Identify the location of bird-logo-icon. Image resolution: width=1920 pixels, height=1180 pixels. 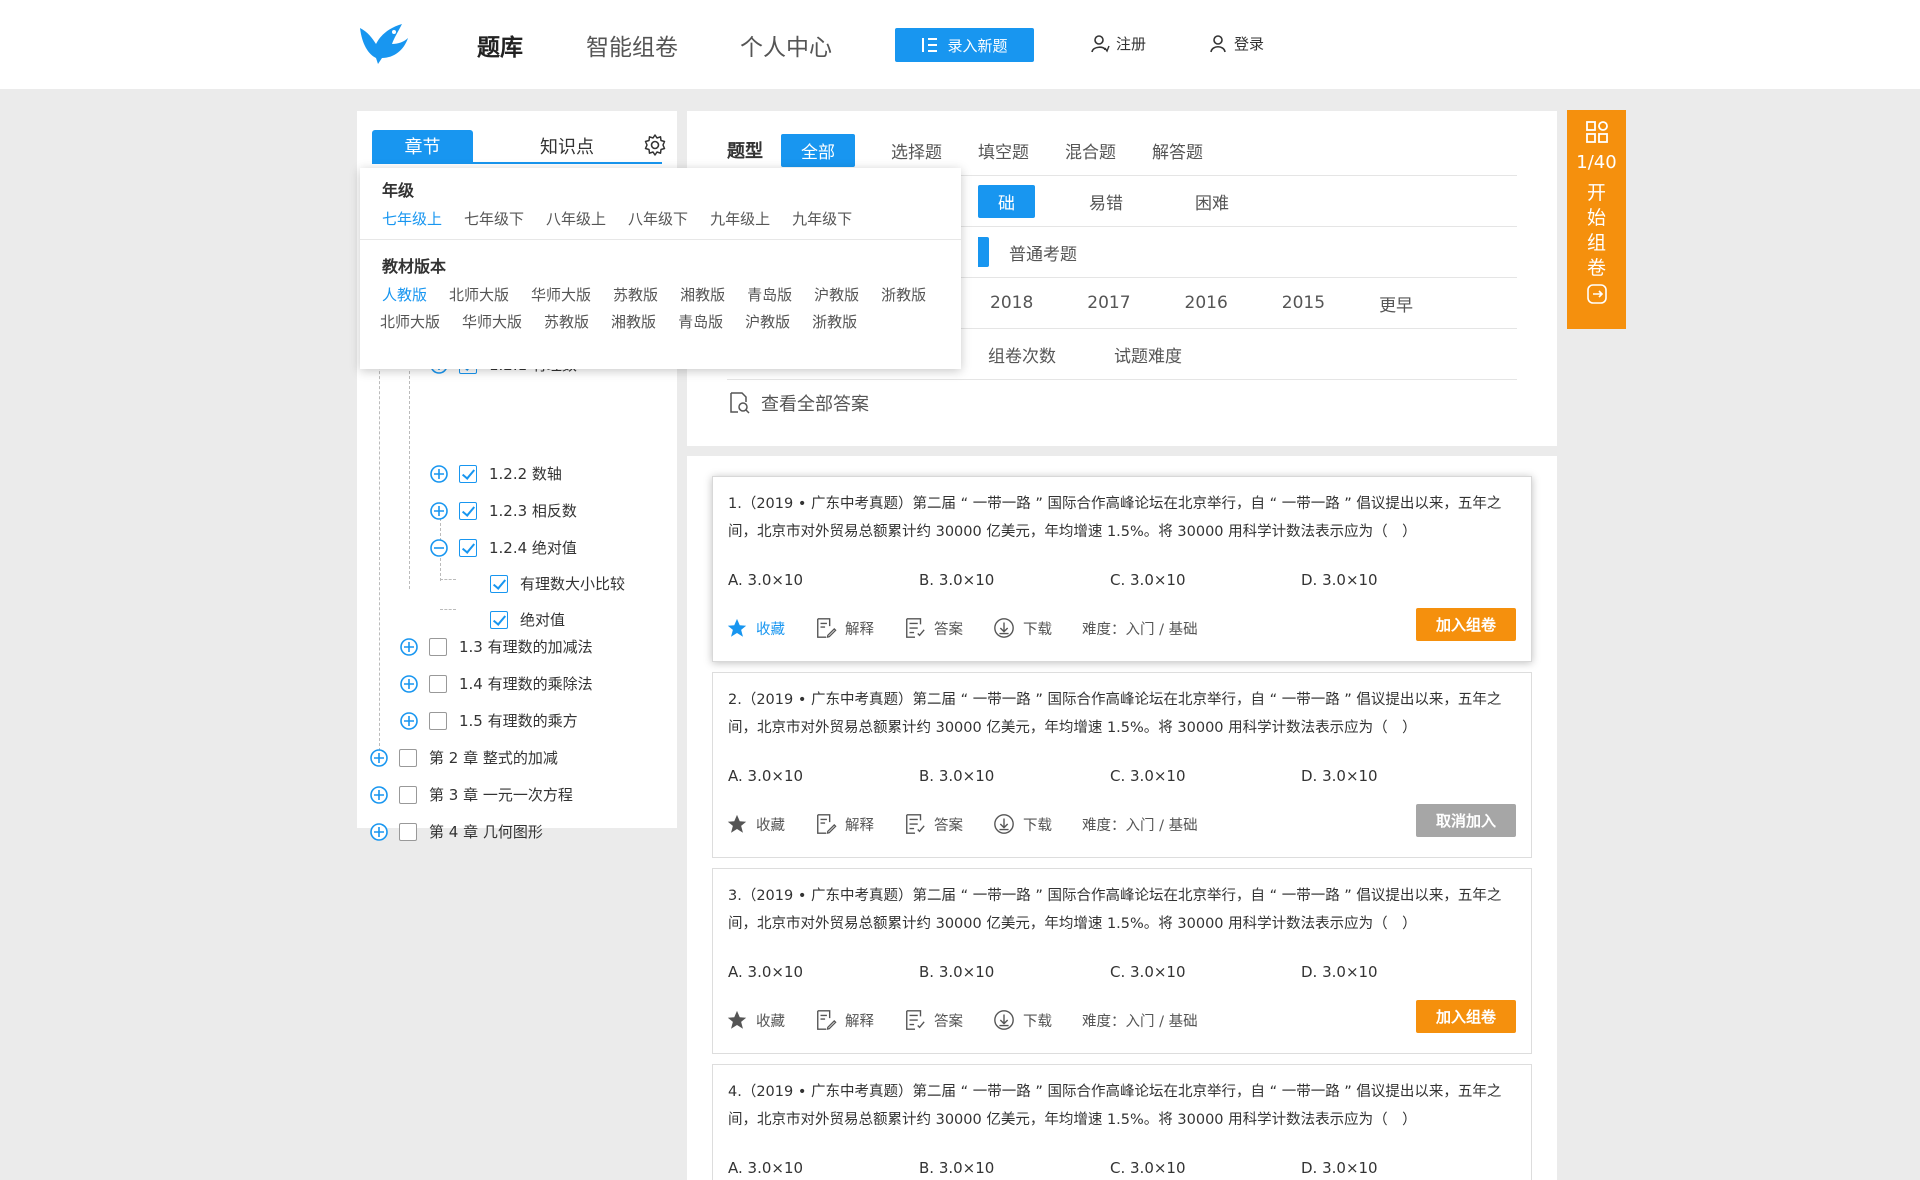
(384, 44).